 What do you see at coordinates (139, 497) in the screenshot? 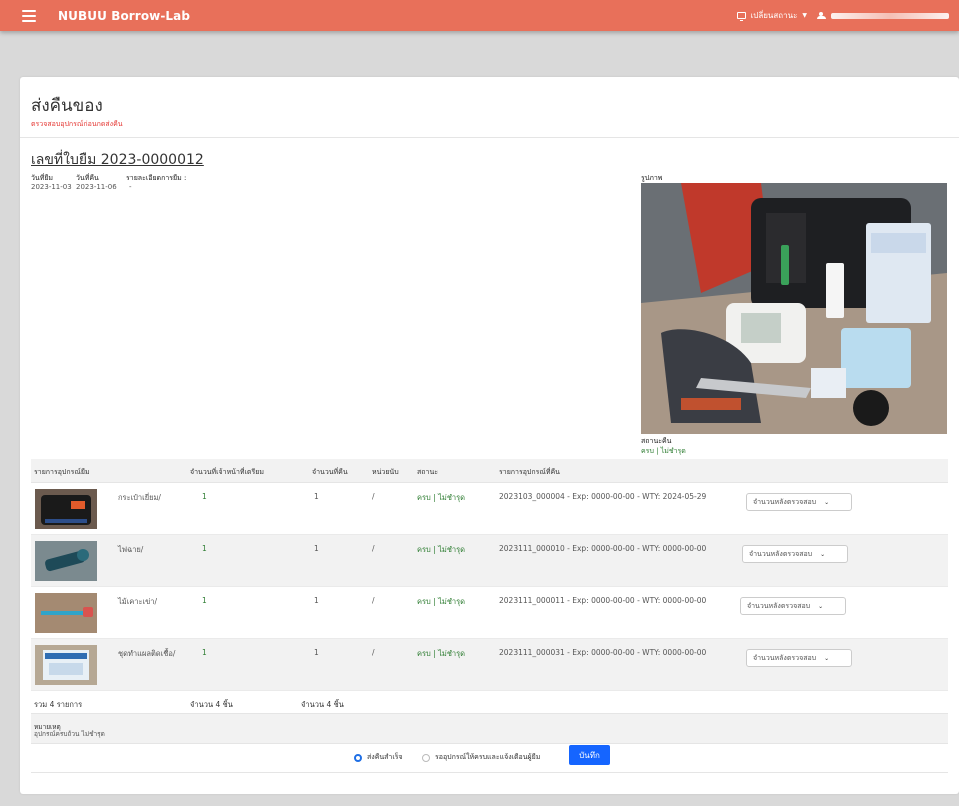
I see `item-name: กระเป๋าเยี่ยม/` at bounding box center [139, 497].